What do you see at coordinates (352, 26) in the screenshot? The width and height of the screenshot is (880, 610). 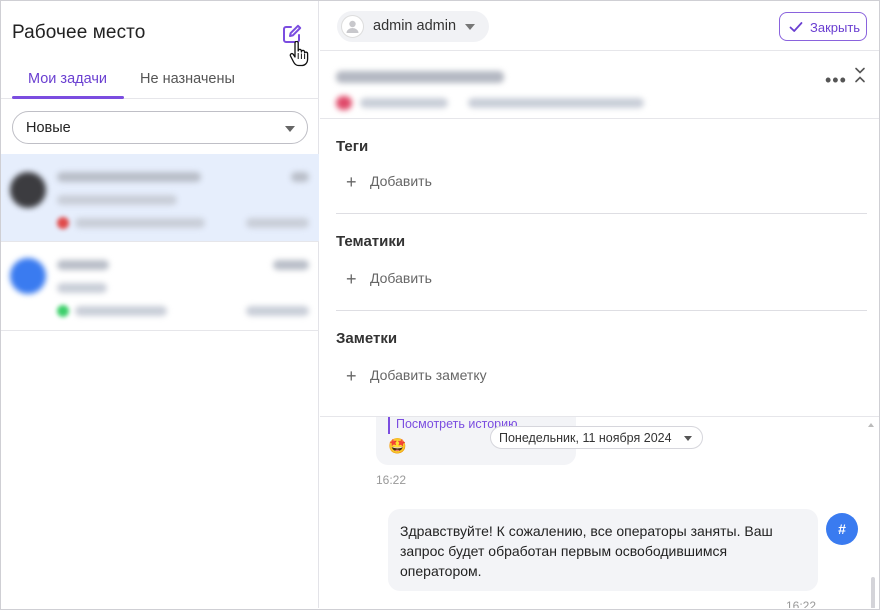 I see `user-avatar-icon` at bounding box center [352, 26].